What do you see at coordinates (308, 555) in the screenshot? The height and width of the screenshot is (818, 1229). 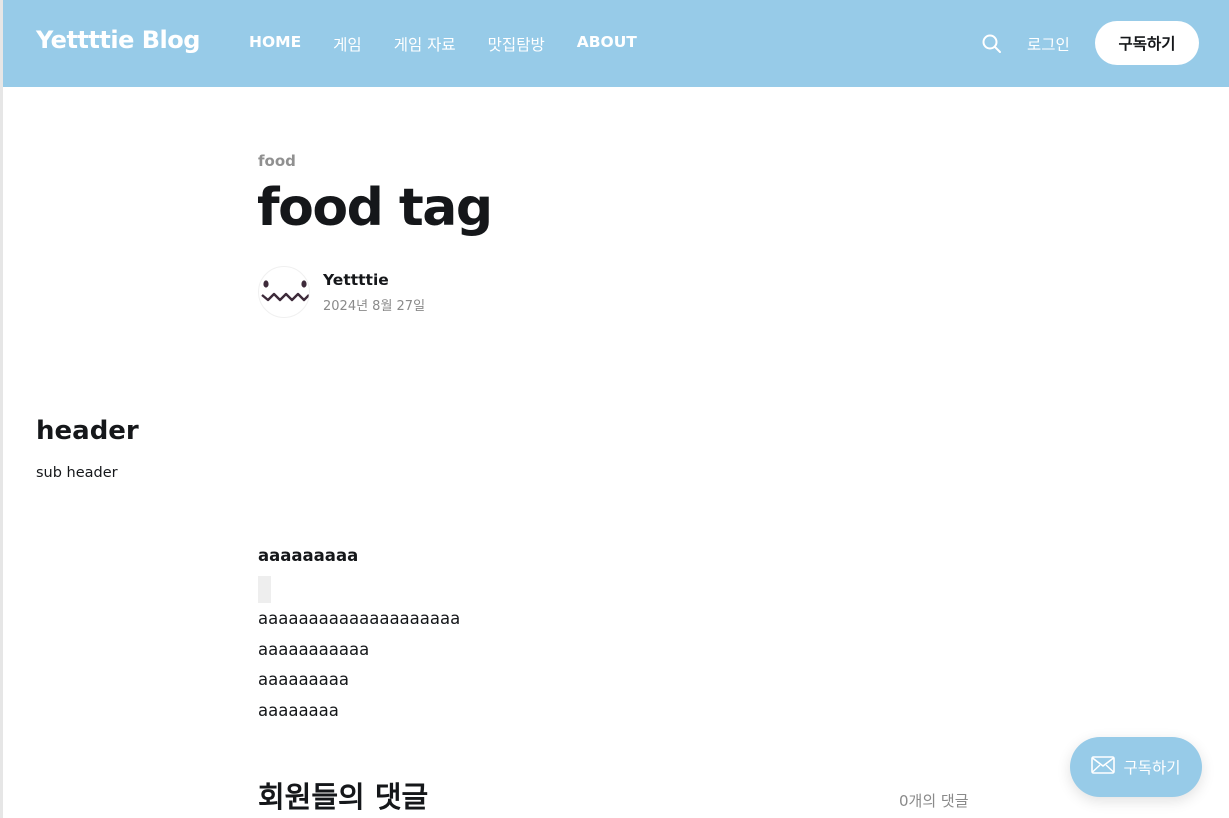 I see `content-bold-line: aaaaaaaaa` at bounding box center [308, 555].